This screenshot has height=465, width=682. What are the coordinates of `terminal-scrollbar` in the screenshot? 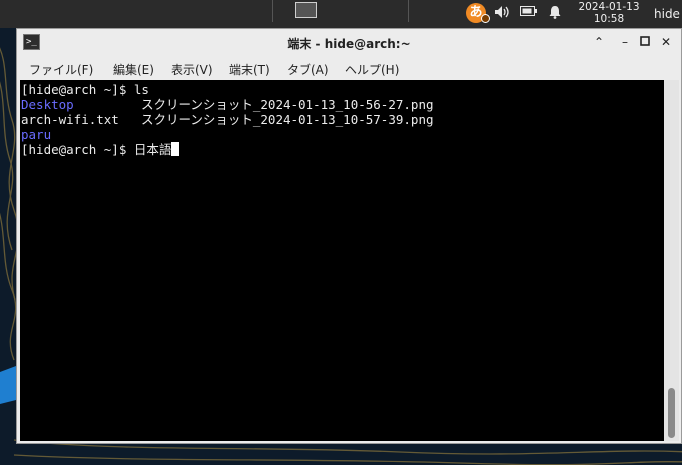 It's located at (671, 260).